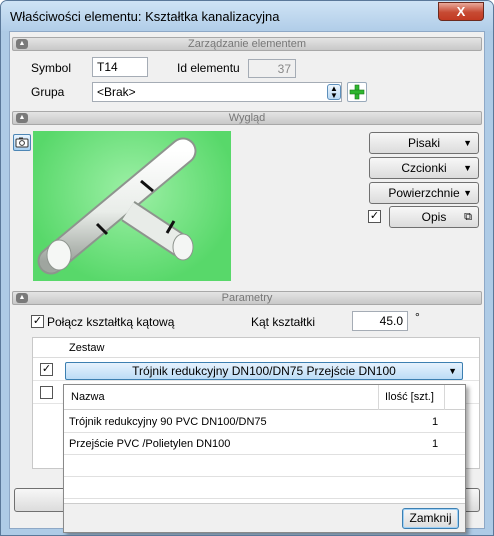 The image size is (494, 536). I want to click on section-header-parameters: ▲ Parametry, so click(247, 298).